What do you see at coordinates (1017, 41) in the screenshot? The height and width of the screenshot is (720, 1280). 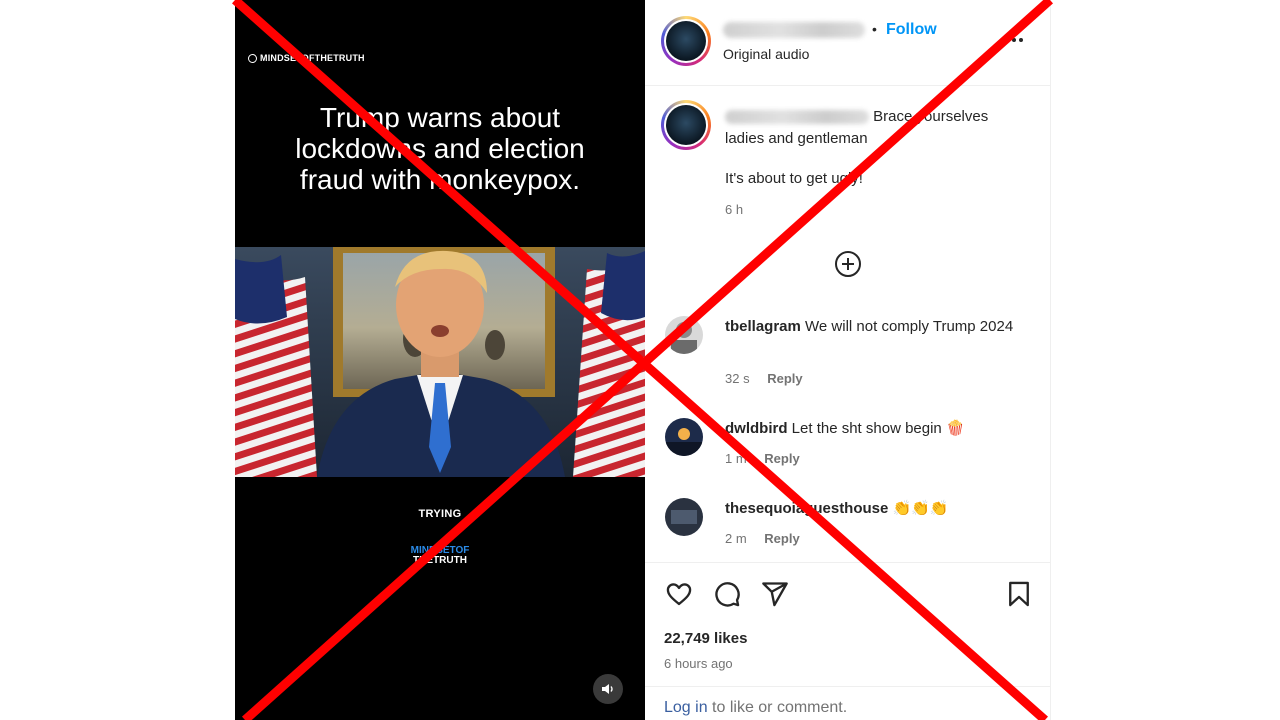 I see `more-options-icon` at bounding box center [1017, 41].